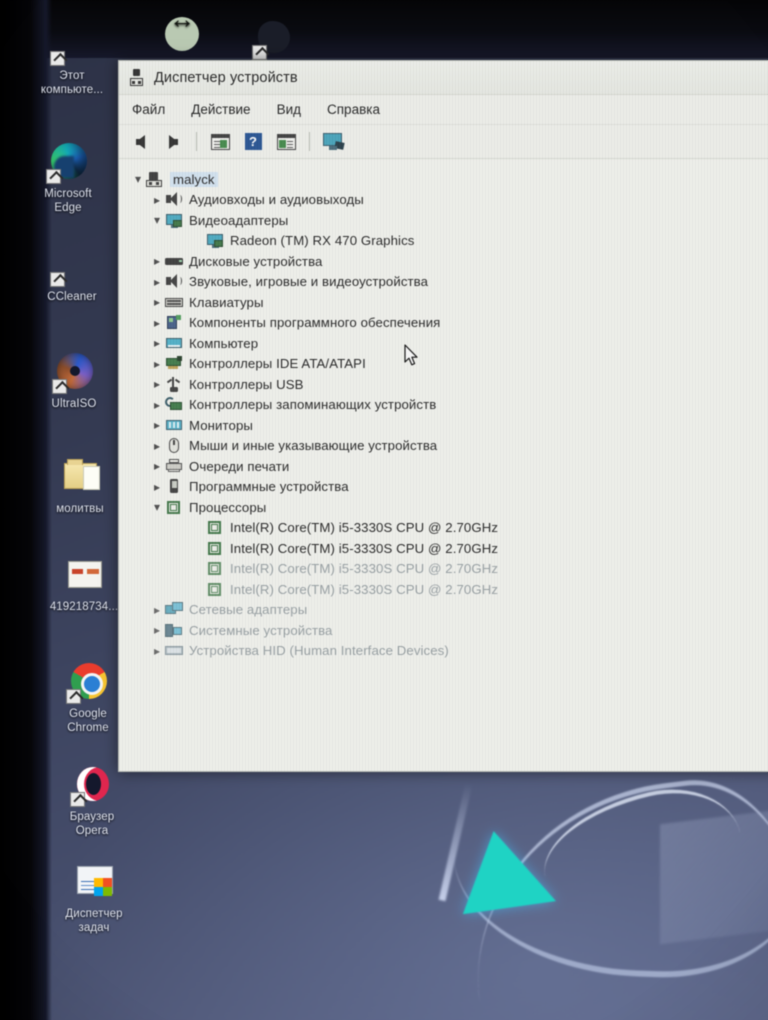  Describe the element at coordinates (447, 220) in the screenshot. I see `tree-item: ▾ Видеоадаптеры` at that location.